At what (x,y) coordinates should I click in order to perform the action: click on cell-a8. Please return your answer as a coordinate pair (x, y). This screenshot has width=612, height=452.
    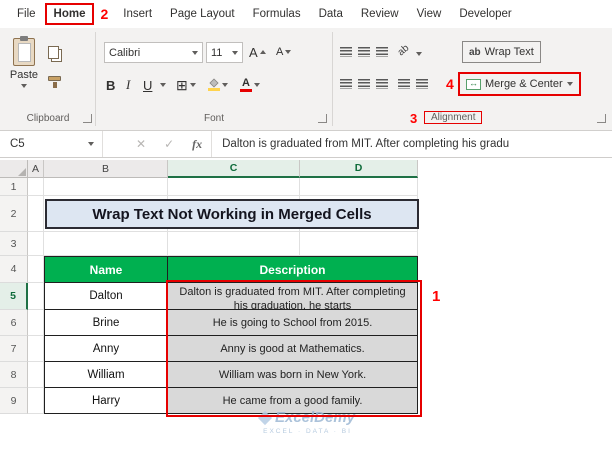
    Looking at the image, I should click on (36, 375).